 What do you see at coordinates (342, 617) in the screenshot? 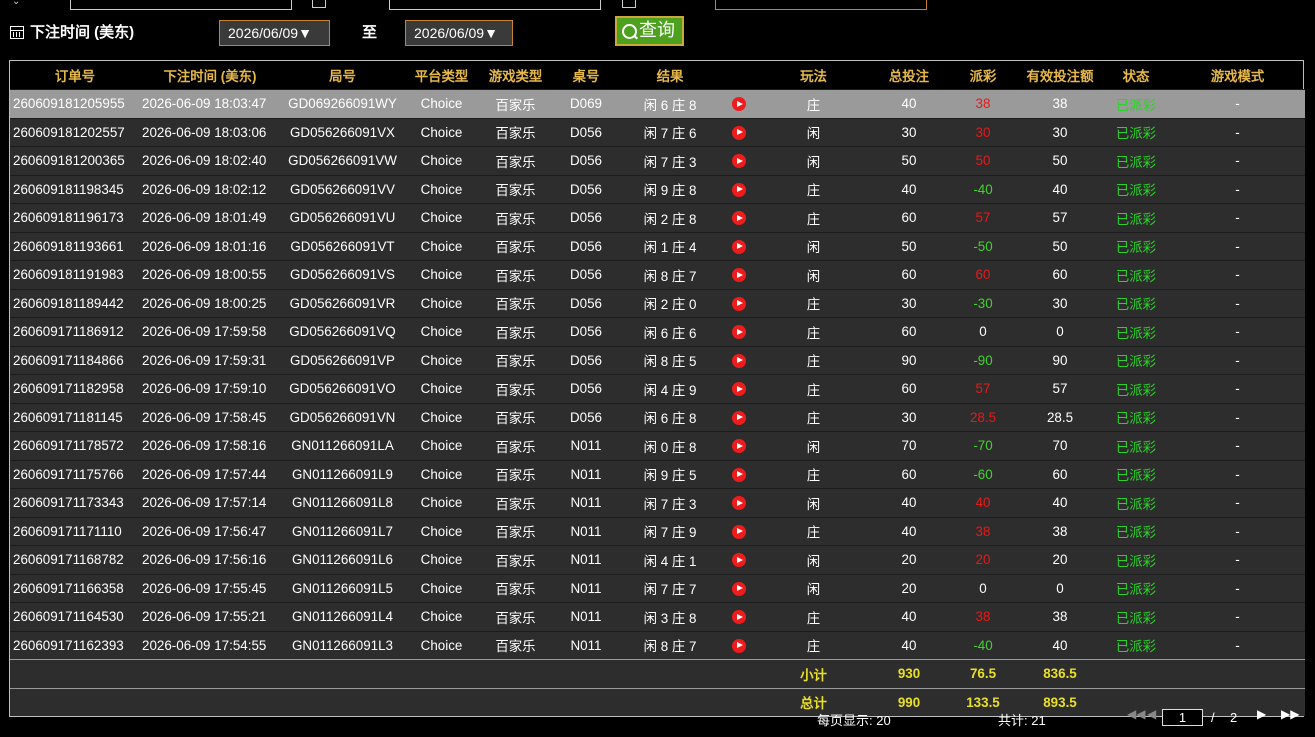
I see `round-cell: GN011266091L4` at bounding box center [342, 617].